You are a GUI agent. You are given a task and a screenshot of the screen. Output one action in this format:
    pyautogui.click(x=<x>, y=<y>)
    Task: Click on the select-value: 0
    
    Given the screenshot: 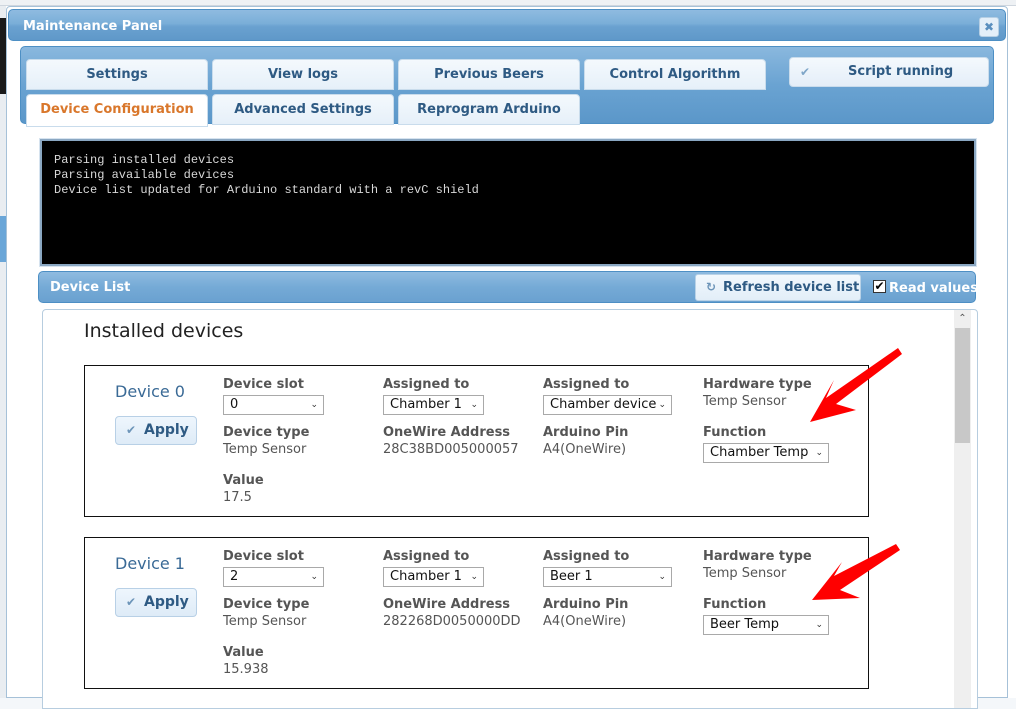 What is the action you would take?
    pyautogui.click(x=234, y=404)
    